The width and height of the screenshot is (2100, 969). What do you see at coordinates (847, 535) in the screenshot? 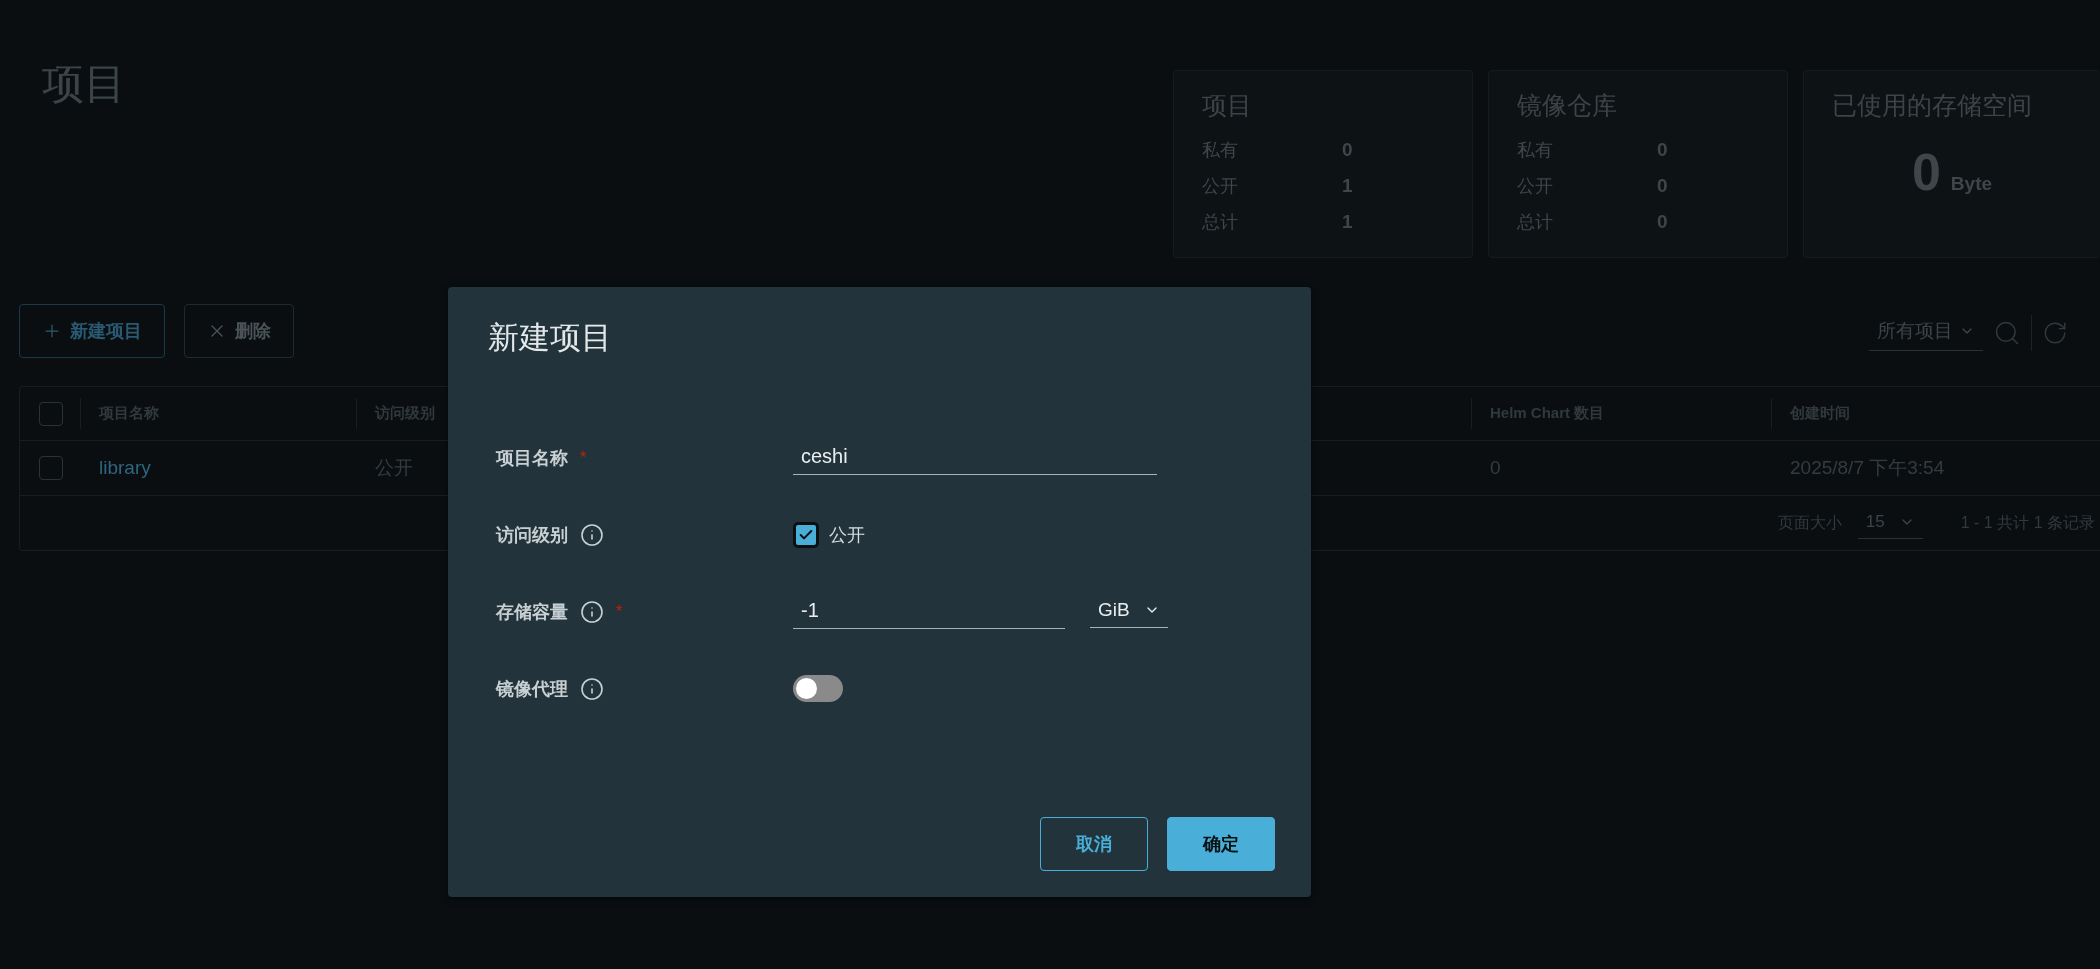
I see `checkbox-label: 公开` at bounding box center [847, 535].